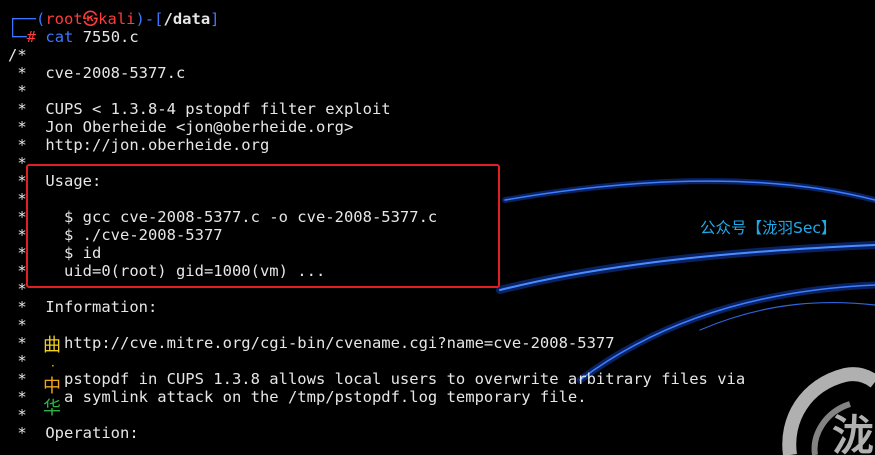 The image size is (875, 455). Describe the element at coordinates (768, 228) in the screenshot. I see `wechat-watermark: 公众号【泷羽Sec】` at that location.